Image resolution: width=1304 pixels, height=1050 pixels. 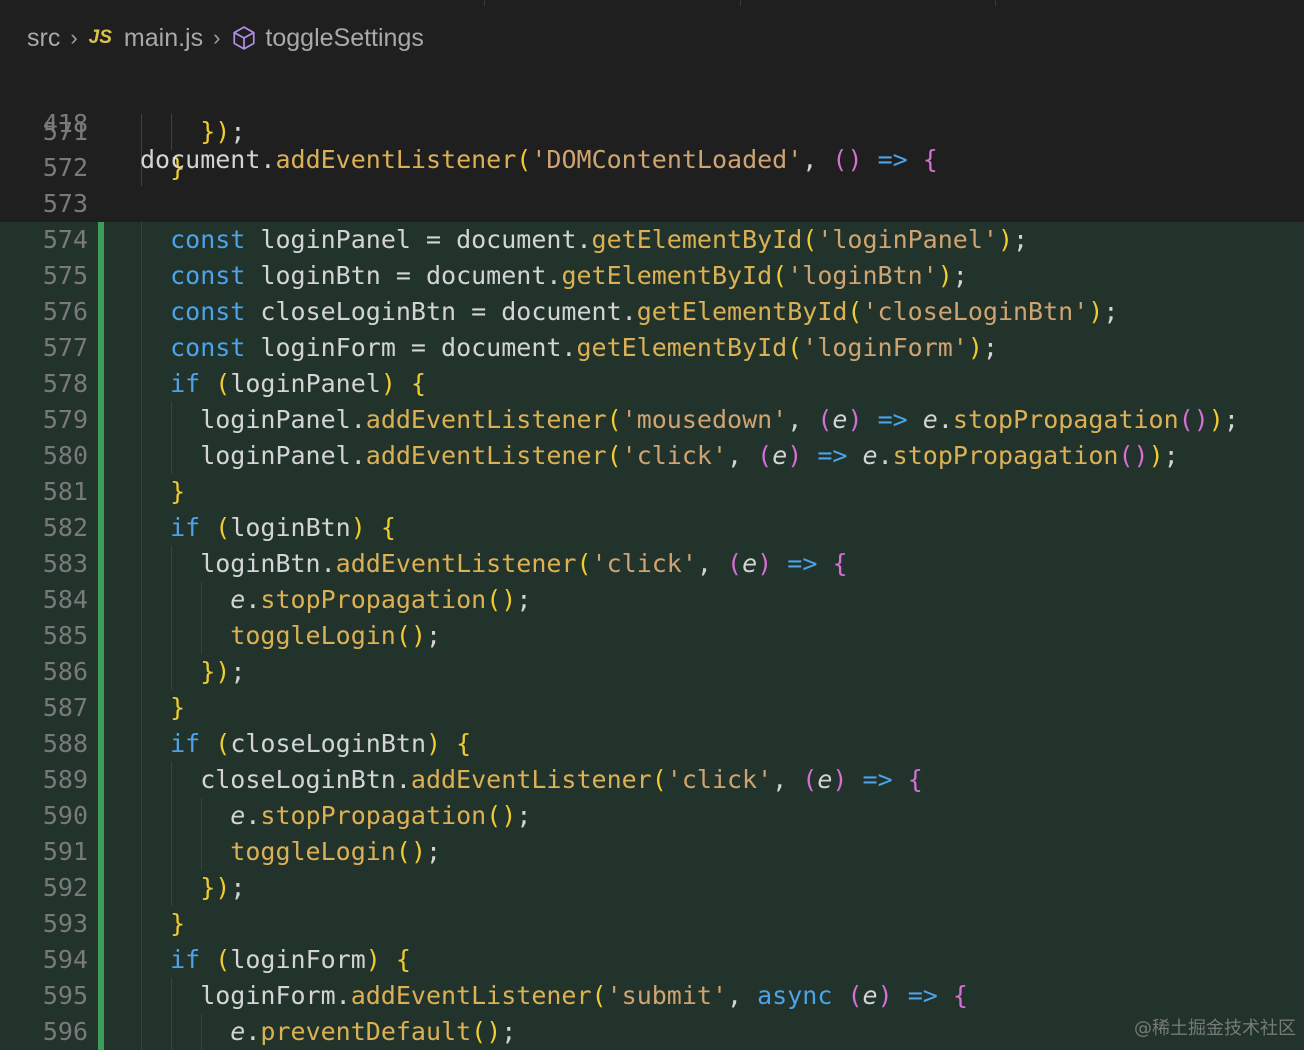 What do you see at coordinates (652, 492) in the screenshot?
I see `code-line: 581}` at bounding box center [652, 492].